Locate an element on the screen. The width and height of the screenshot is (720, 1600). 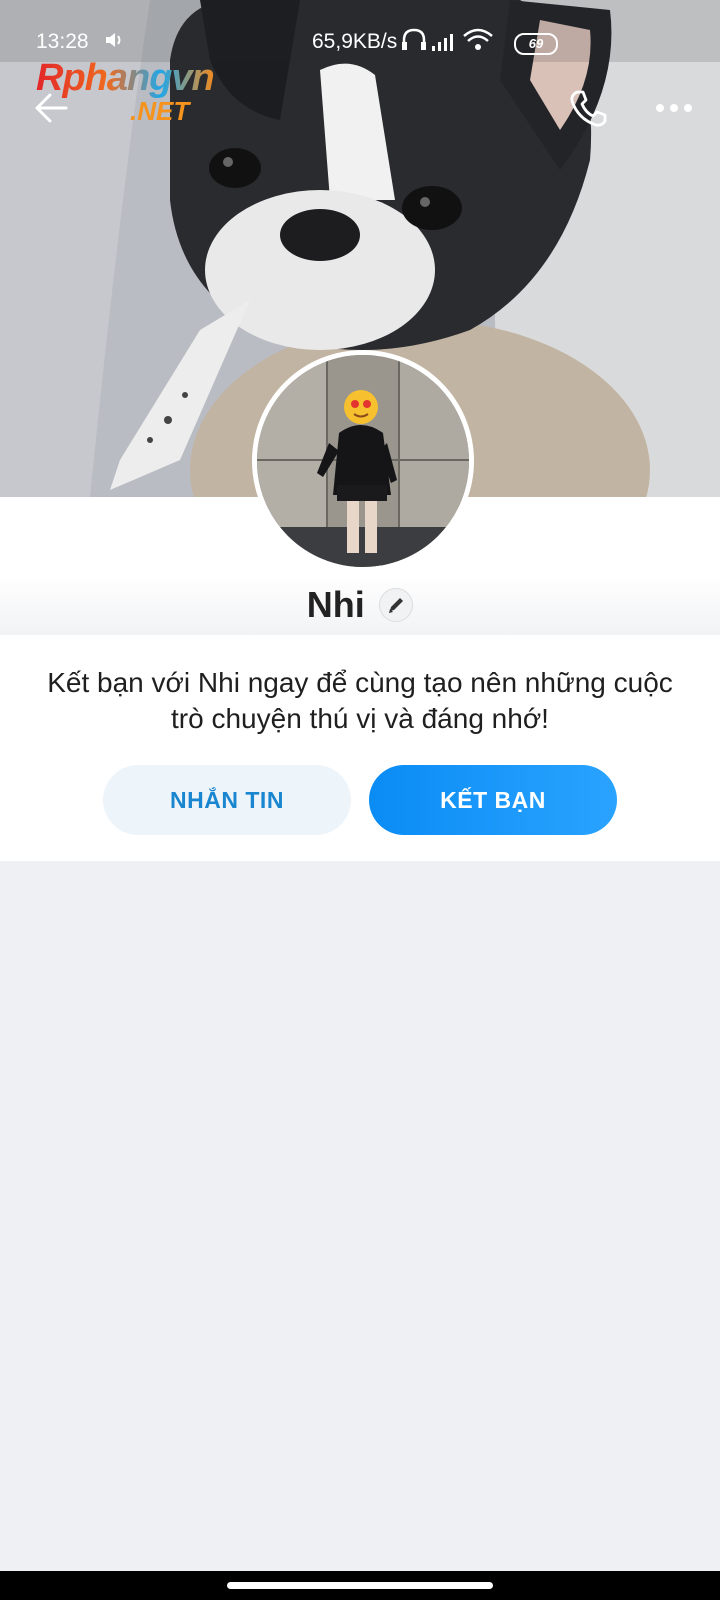
pencil-icon is located at coordinates (396, 605).